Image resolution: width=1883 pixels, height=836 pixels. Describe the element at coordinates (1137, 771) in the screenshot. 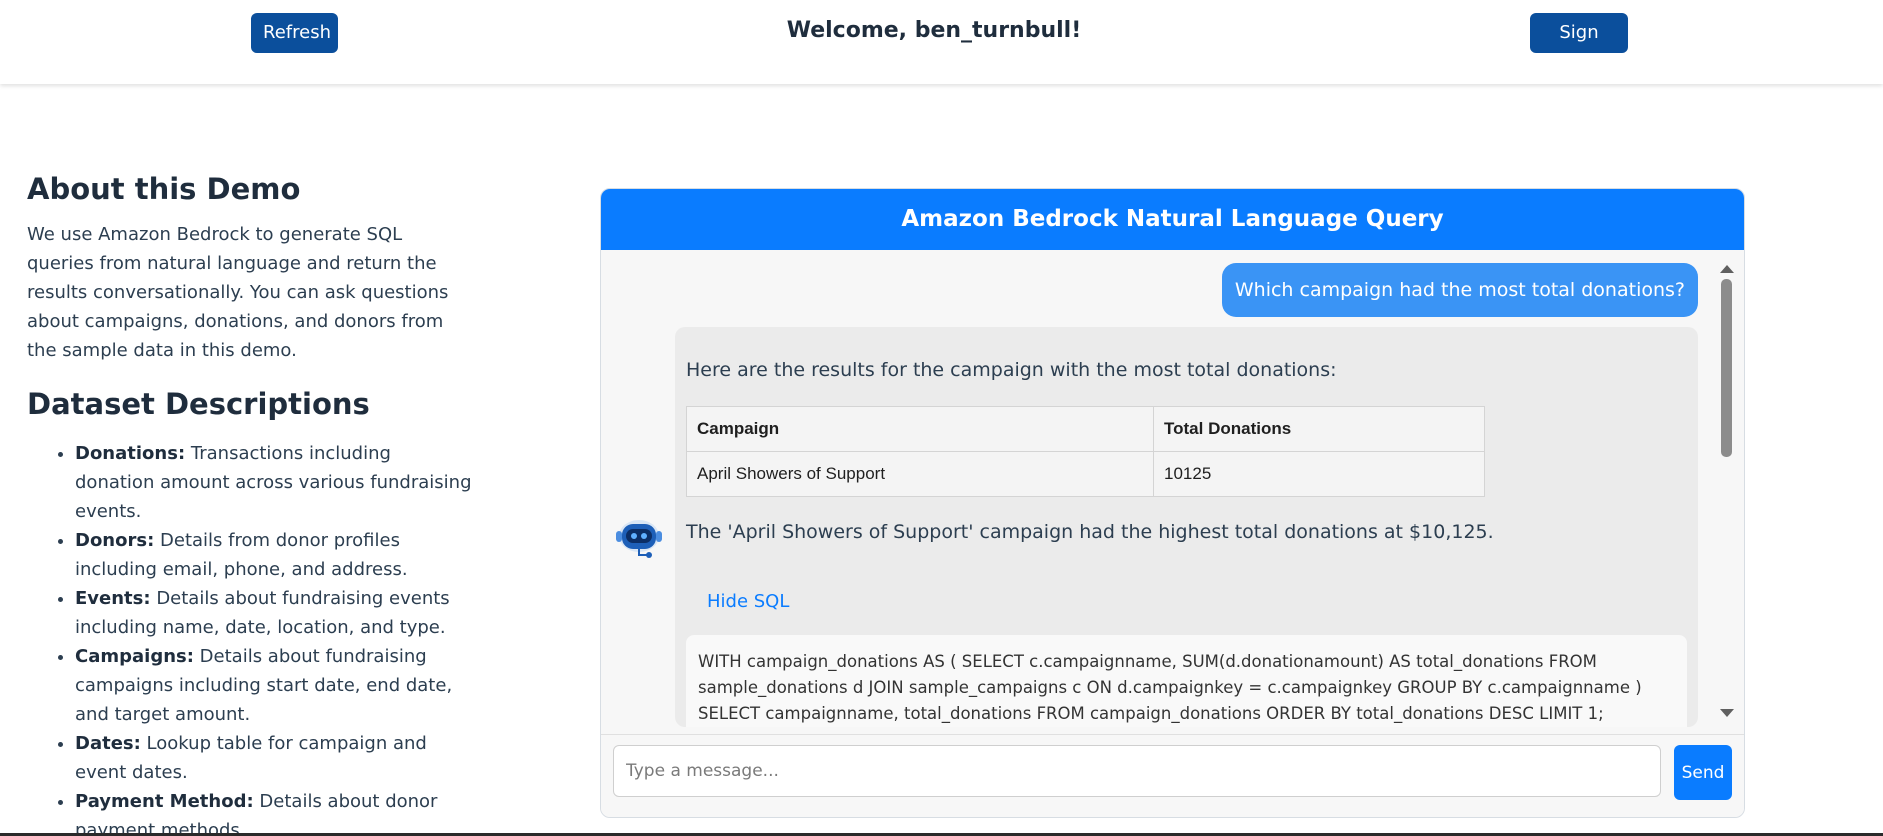

I see `message-input` at that location.